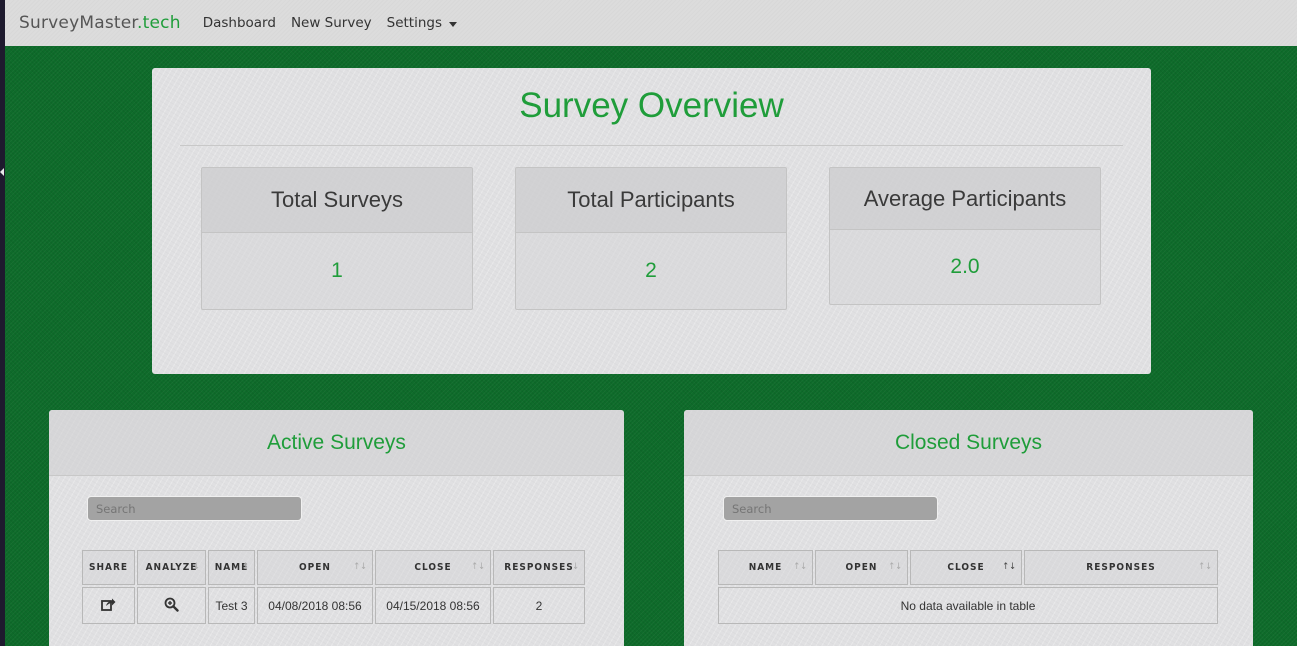 The image size is (1297, 646). What do you see at coordinates (433, 605) in the screenshot?
I see `close-date-cell: 04/15/2018 08:56` at bounding box center [433, 605].